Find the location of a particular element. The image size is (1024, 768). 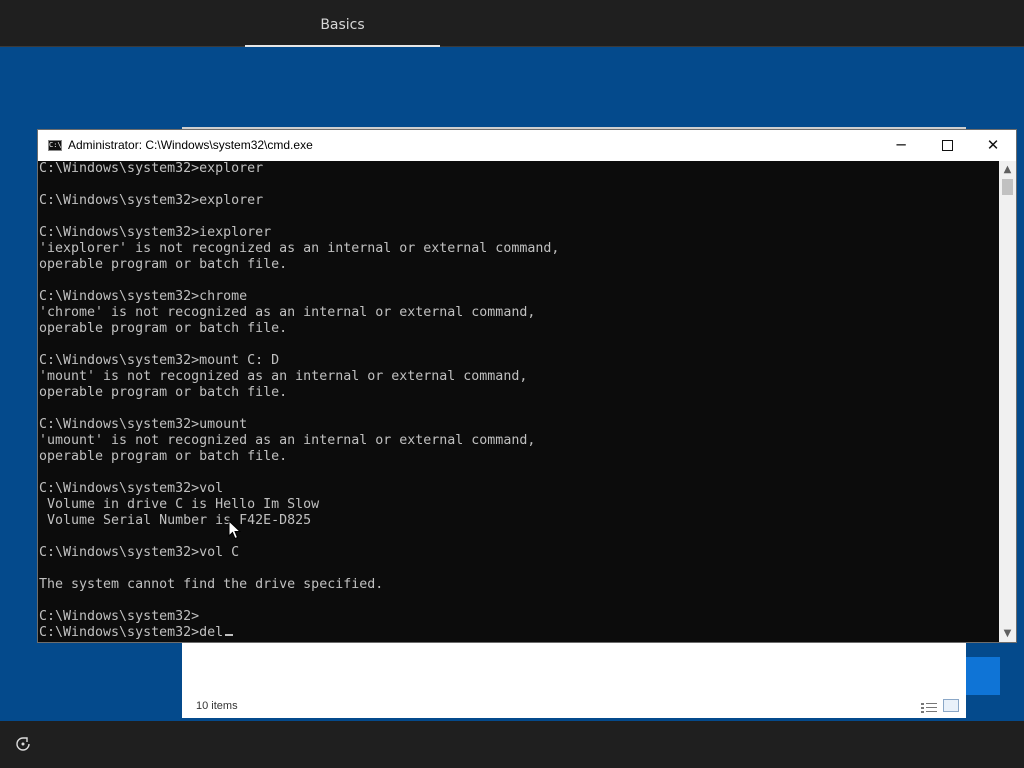

tab-basics-underline is located at coordinates (342, 46).